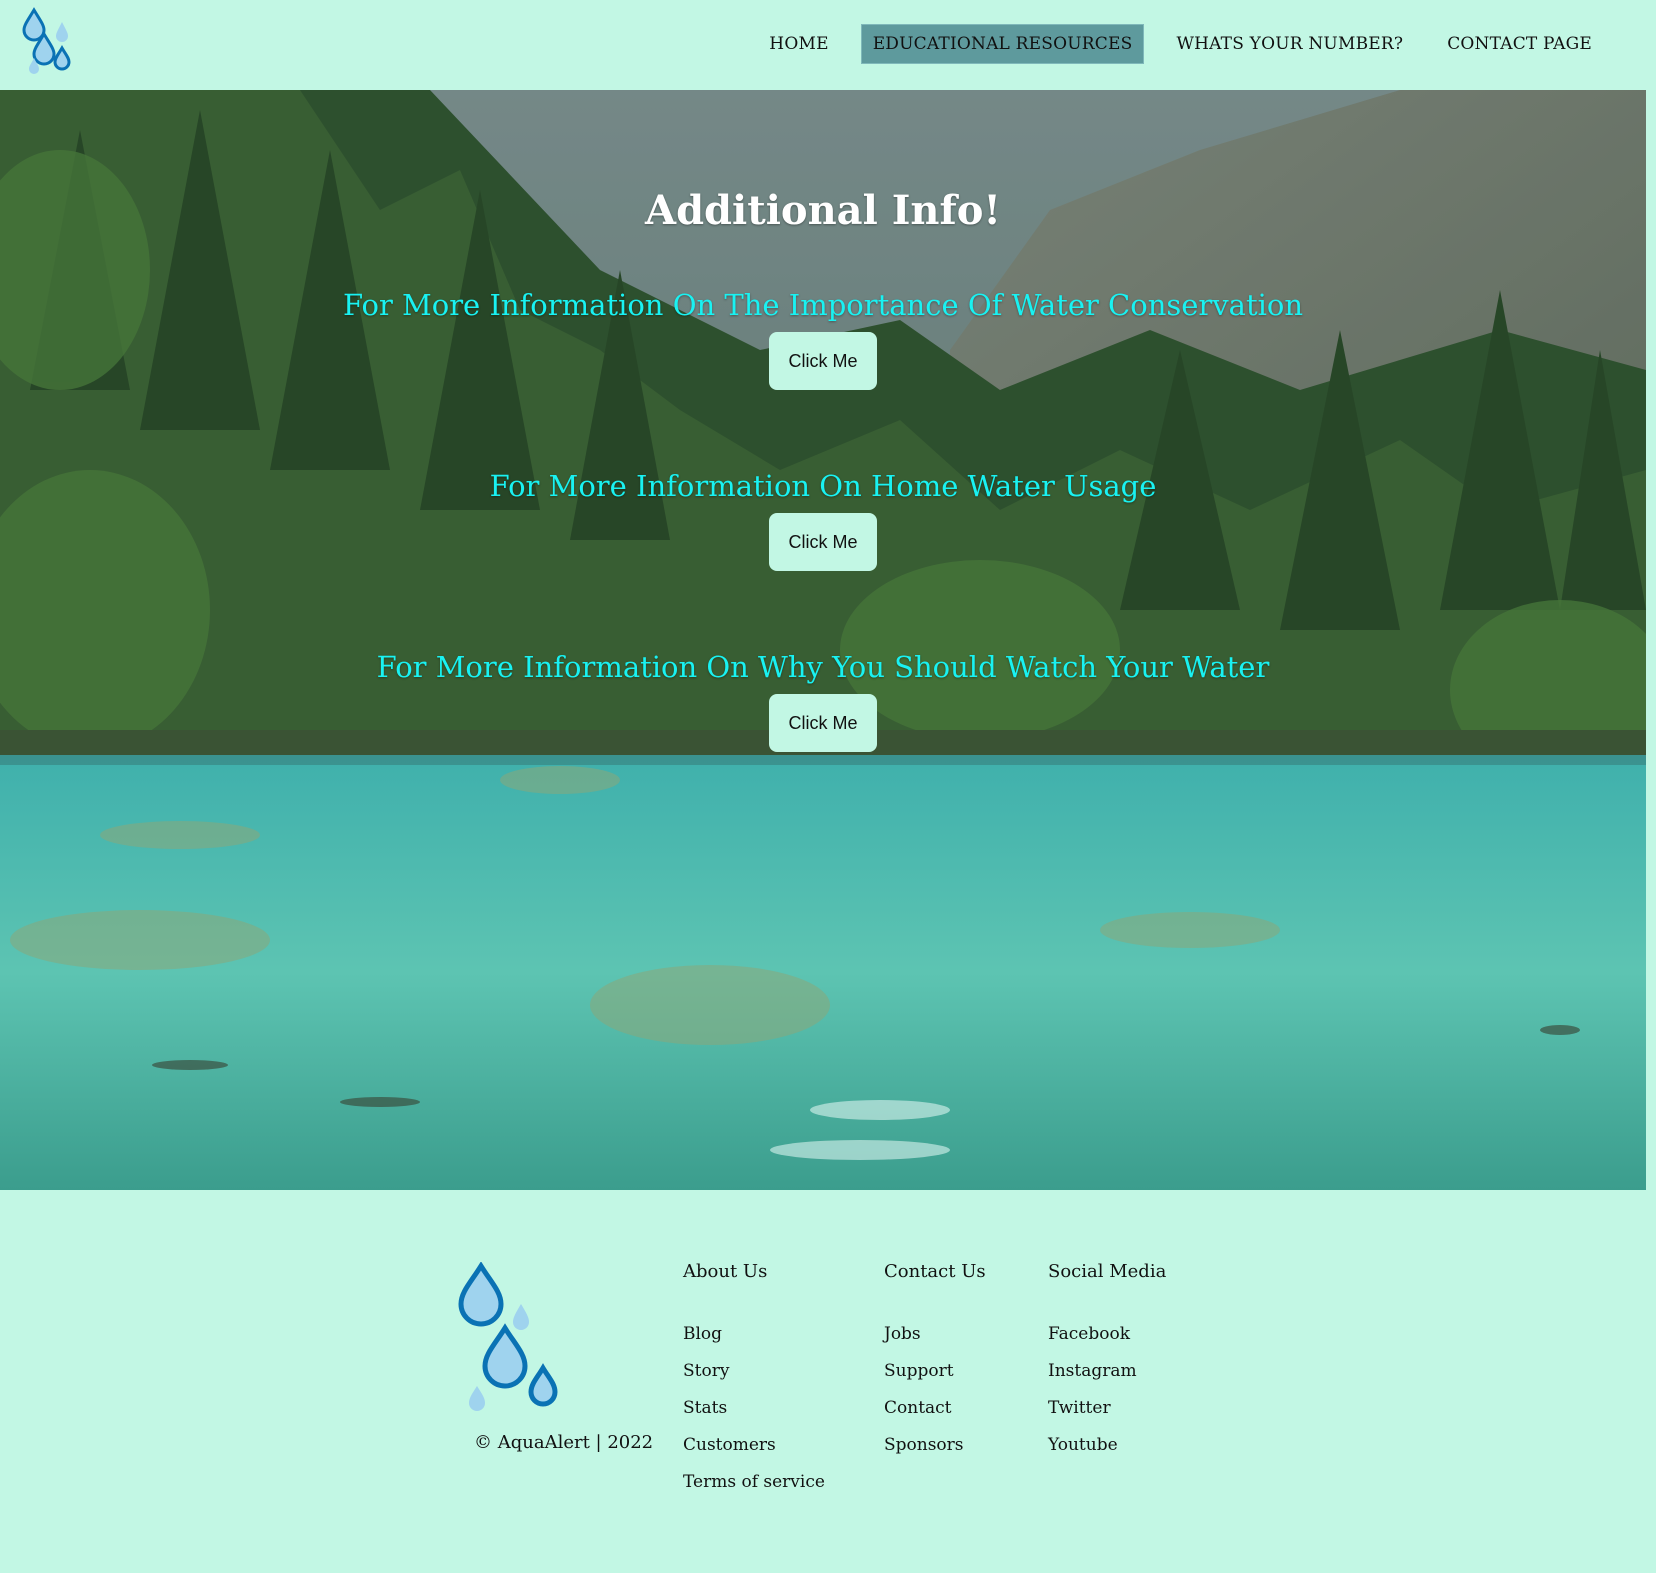  Describe the element at coordinates (754, 1446) in the screenshot. I see `footer-link-customers: Customers` at that location.